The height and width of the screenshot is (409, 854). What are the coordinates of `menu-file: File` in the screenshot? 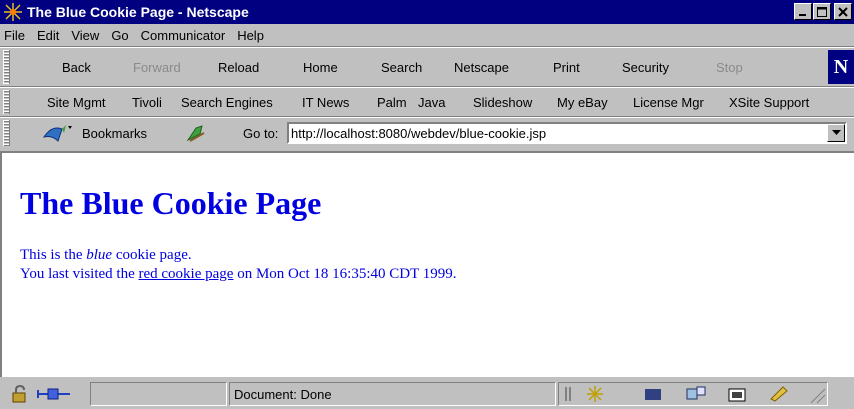 It's located at (15, 35).